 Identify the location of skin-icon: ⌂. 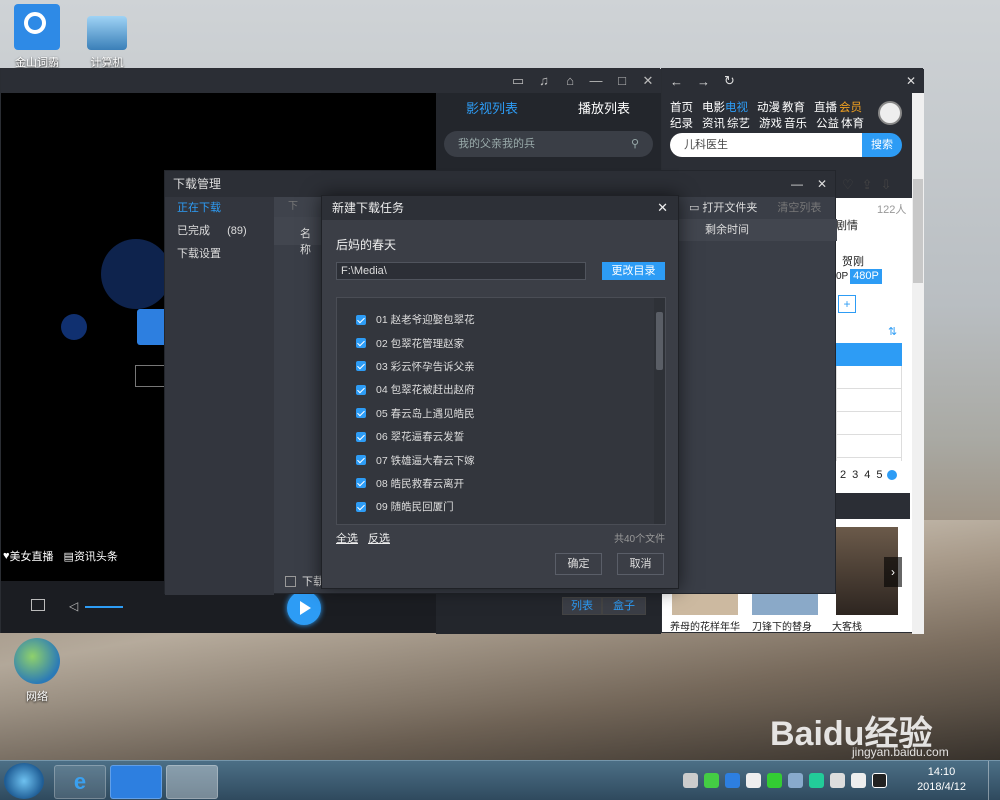
(570, 81).